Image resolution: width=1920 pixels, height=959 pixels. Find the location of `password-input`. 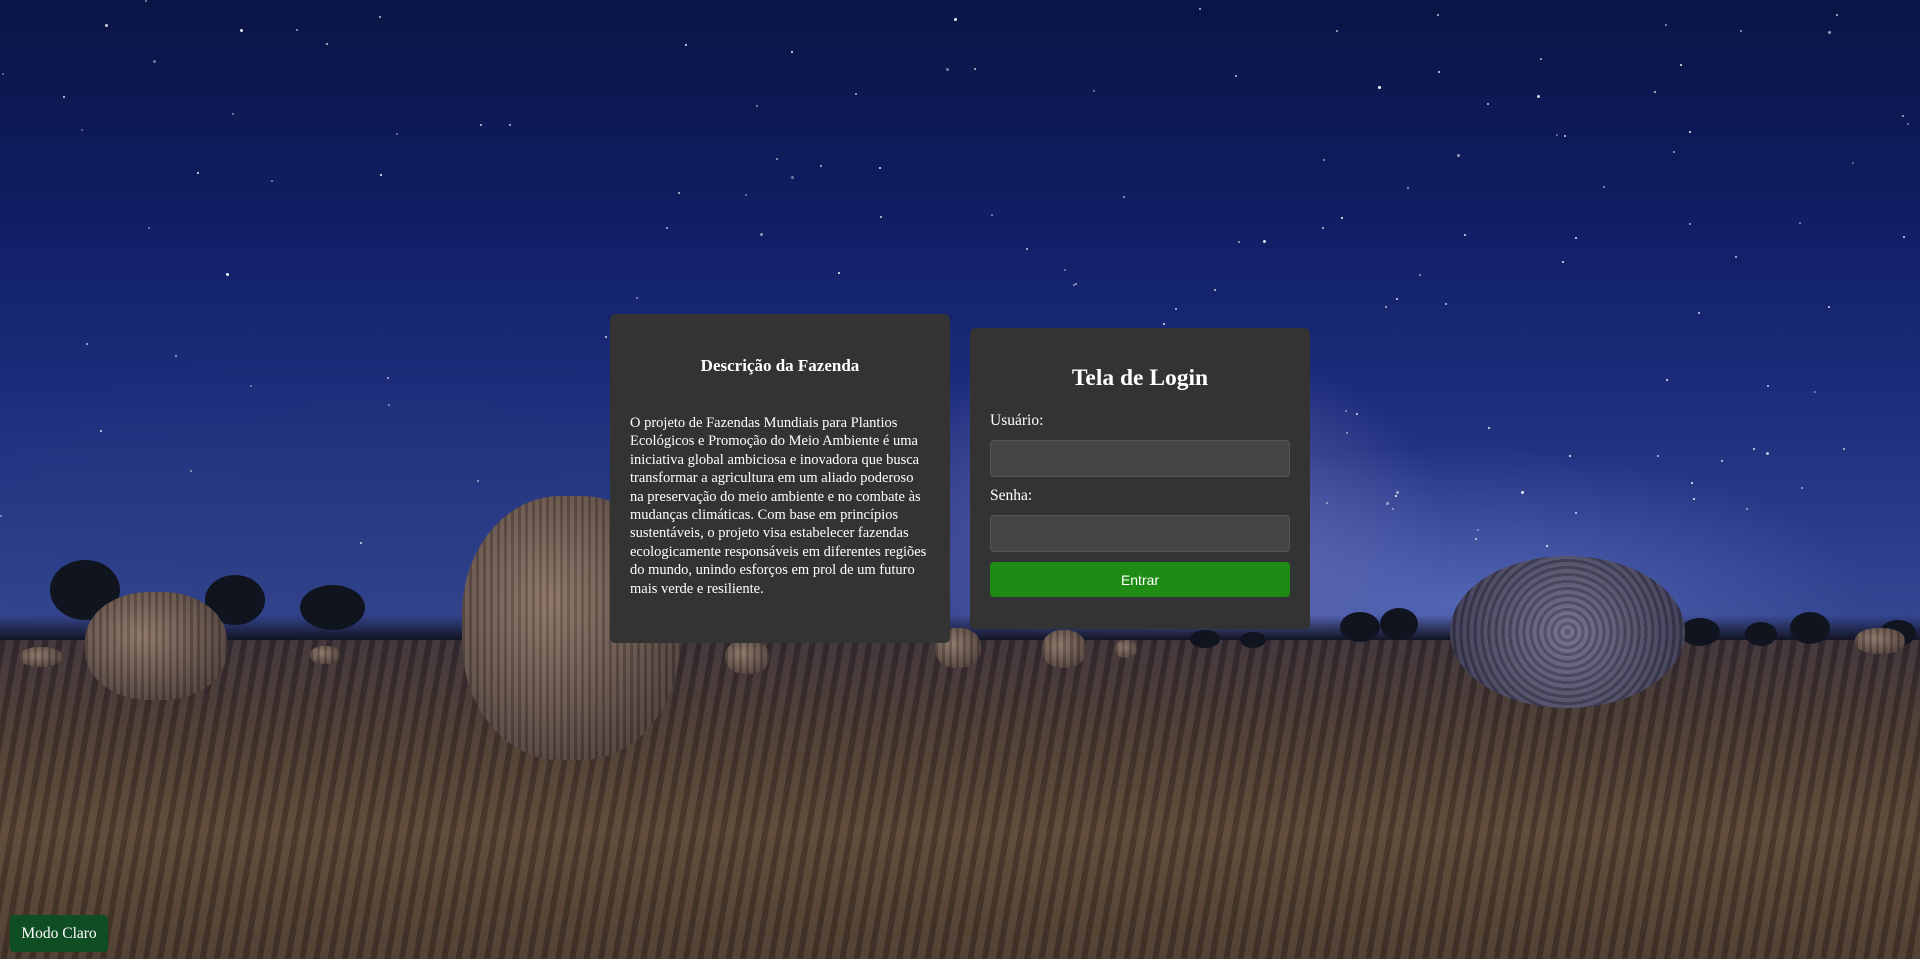

password-input is located at coordinates (1140, 533).